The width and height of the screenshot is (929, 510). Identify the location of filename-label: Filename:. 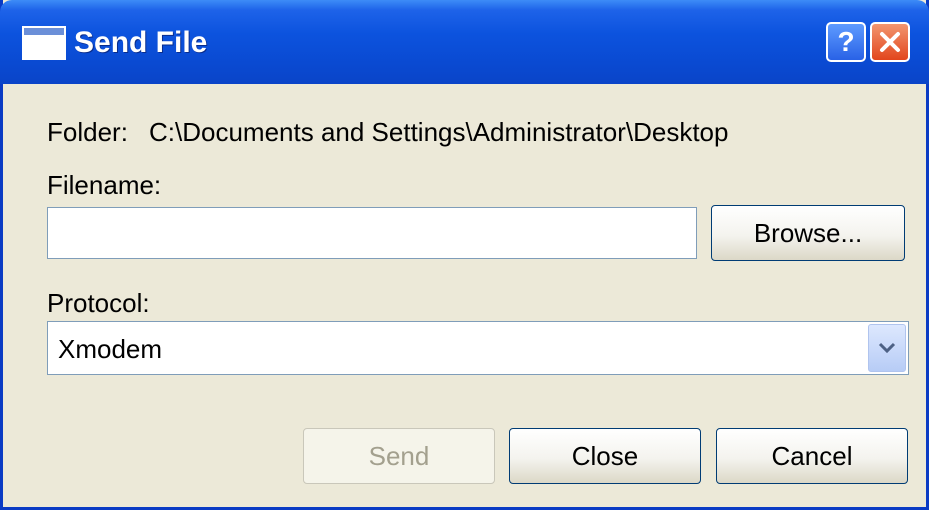
(104, 185).